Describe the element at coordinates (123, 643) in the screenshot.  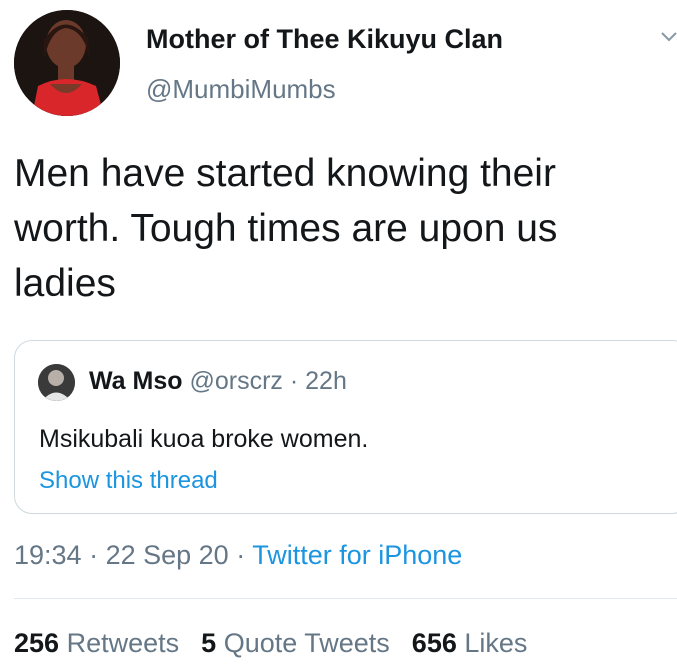
I see `retweets-label: Retweets` at that location.